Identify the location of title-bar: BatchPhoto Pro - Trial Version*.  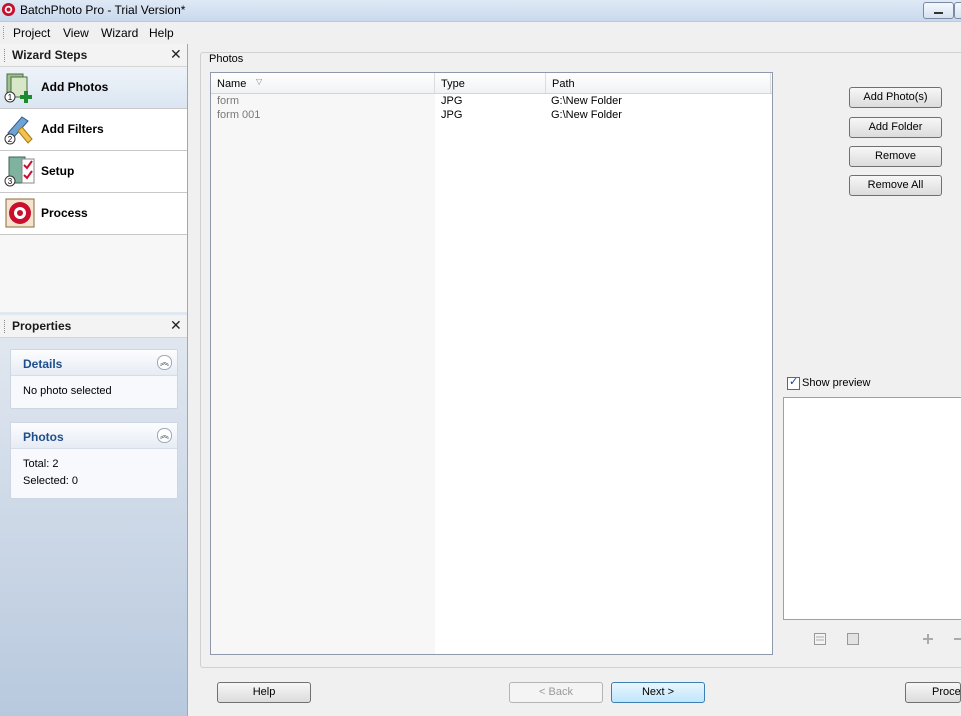
(480, 11).